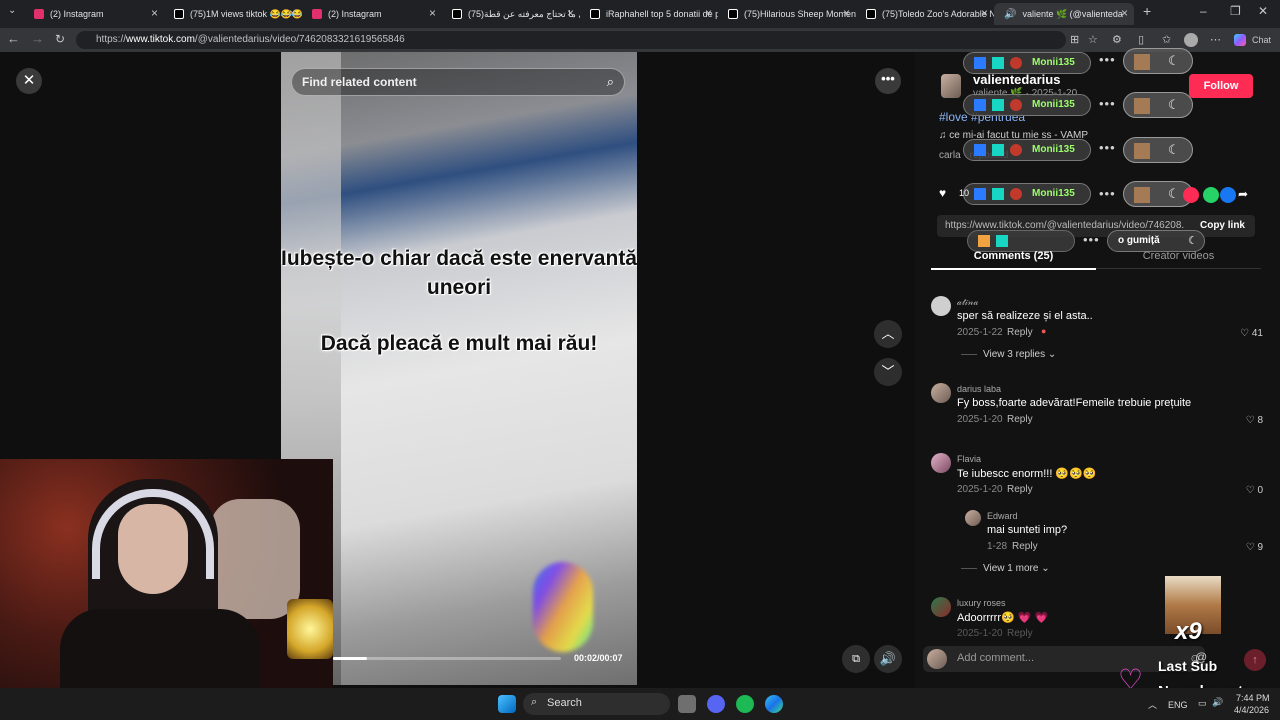 Image resolution: width=1280 pixels, height=720 pixels. I want to click on previous-video-button: ︿, so click(888, 334).